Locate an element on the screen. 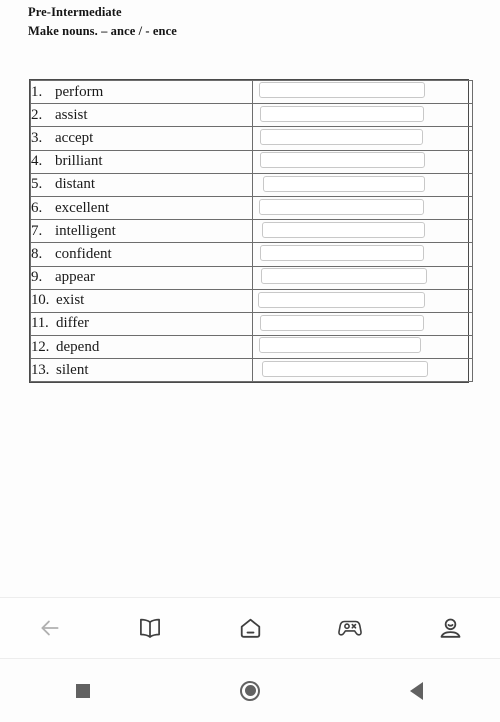 The width and height of the screenshot is (500, 722). row-word: brilliant is located at coordinates (79, 161).